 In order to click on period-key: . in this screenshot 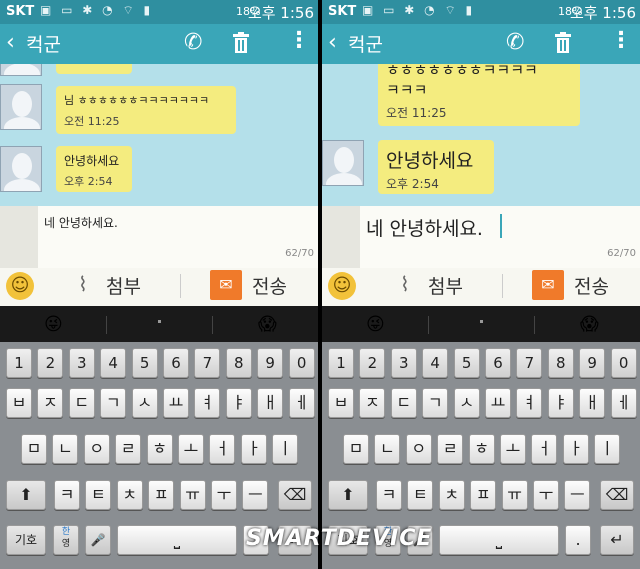, I will do `click(578, 540)`.